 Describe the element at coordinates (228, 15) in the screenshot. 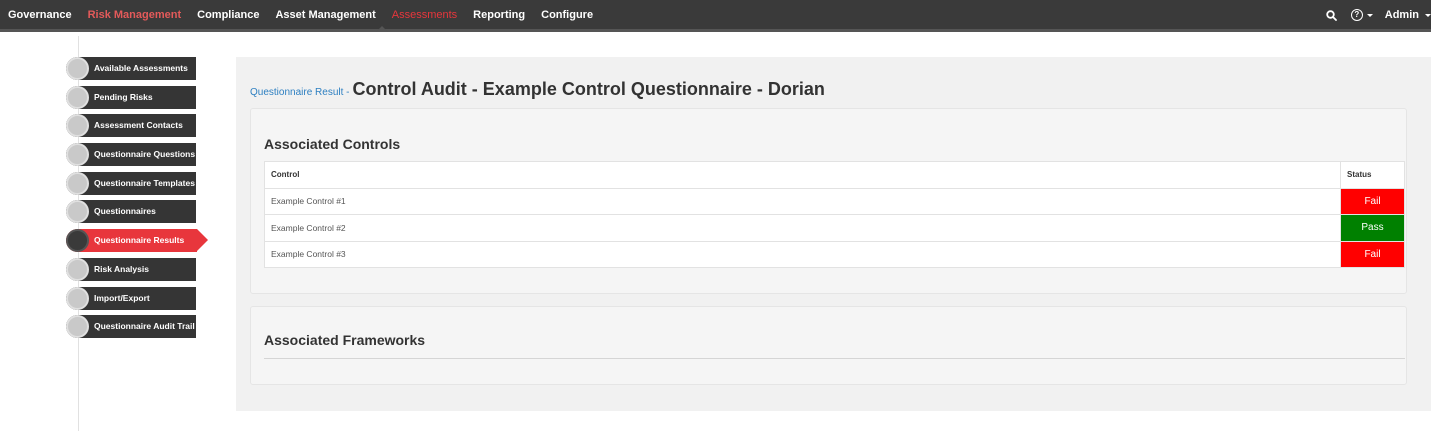

I see `nav-compliance: Compliance` at that location.